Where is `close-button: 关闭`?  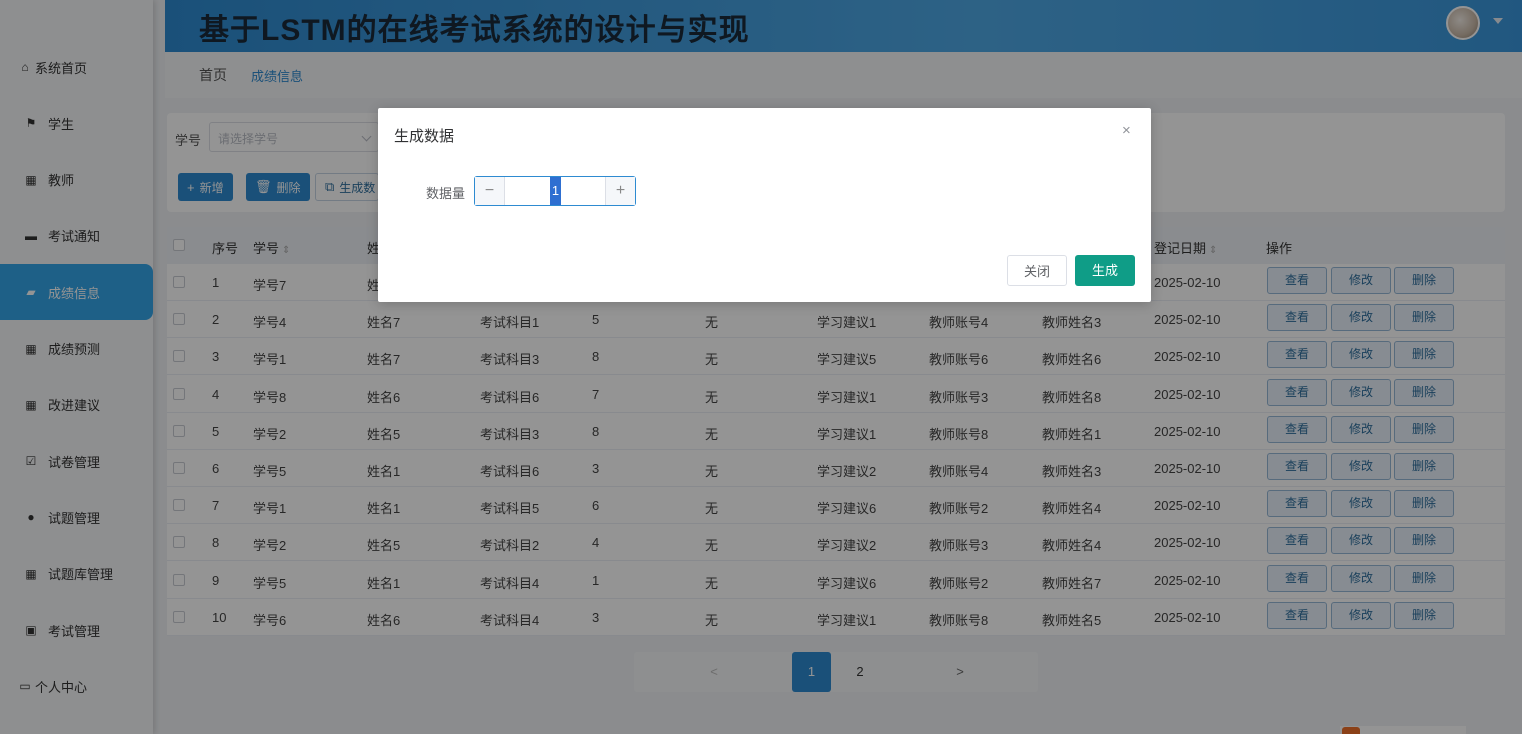 close-button: 关闭 is located at coordinates (1037, 270).